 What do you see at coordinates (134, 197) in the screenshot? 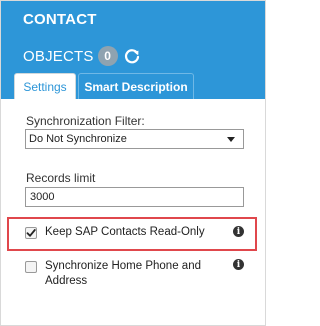
I see `records-limit-input` at bounding box center [134, 197].